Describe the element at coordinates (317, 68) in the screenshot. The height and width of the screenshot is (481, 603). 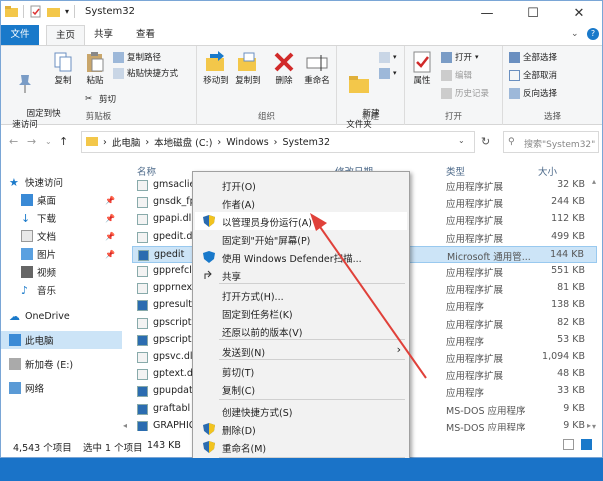
I see `rename-button: 重命名` at that location.